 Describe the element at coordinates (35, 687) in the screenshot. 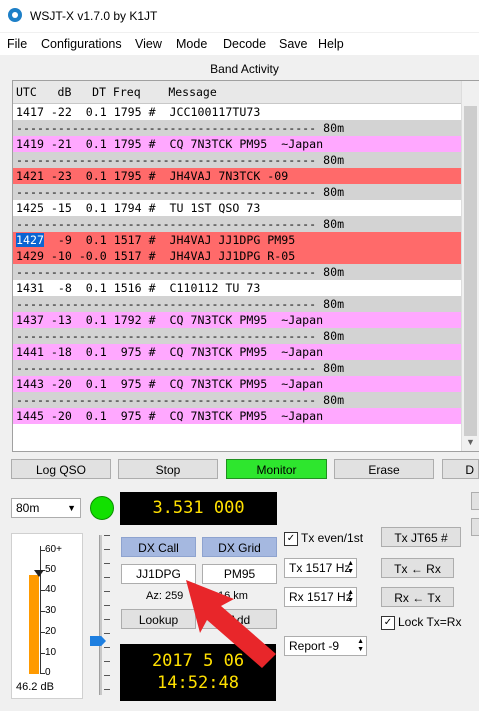

I see `meter-reading: 46.2 dB` at that location.